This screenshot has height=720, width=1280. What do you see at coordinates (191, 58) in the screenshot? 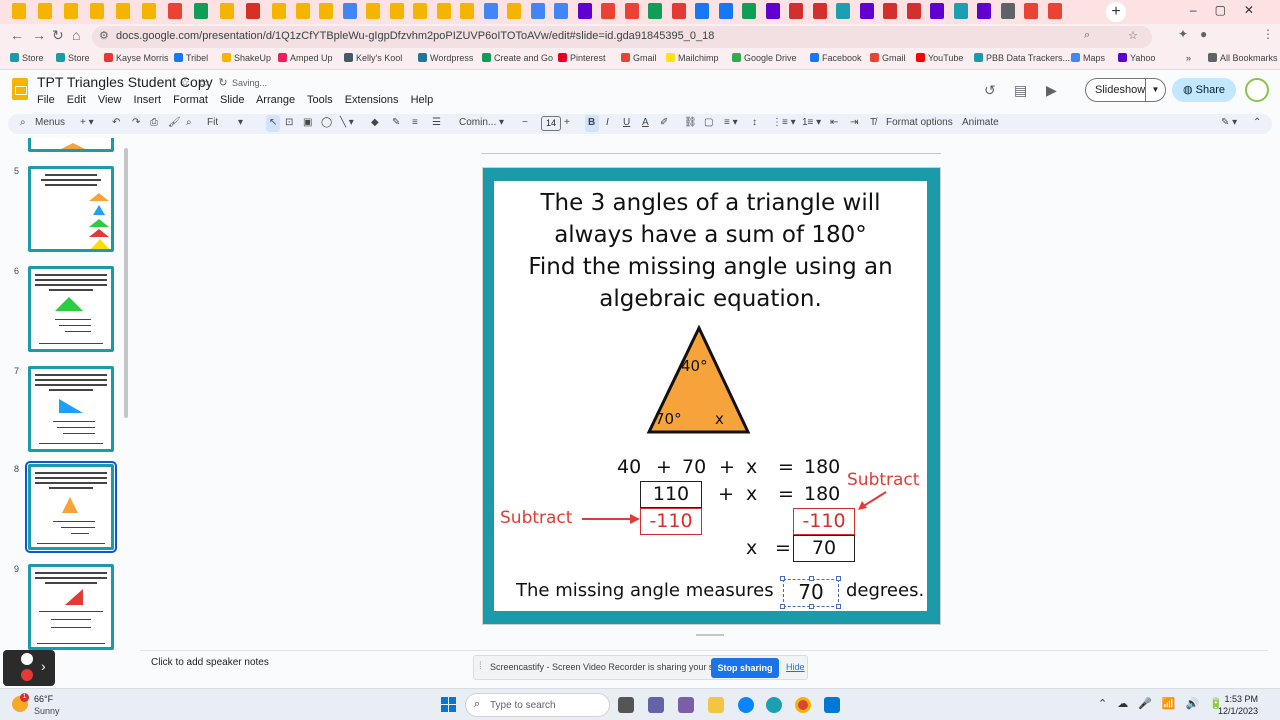
I see `bookmark-item: Tribel` at bounding box center [191, 58].